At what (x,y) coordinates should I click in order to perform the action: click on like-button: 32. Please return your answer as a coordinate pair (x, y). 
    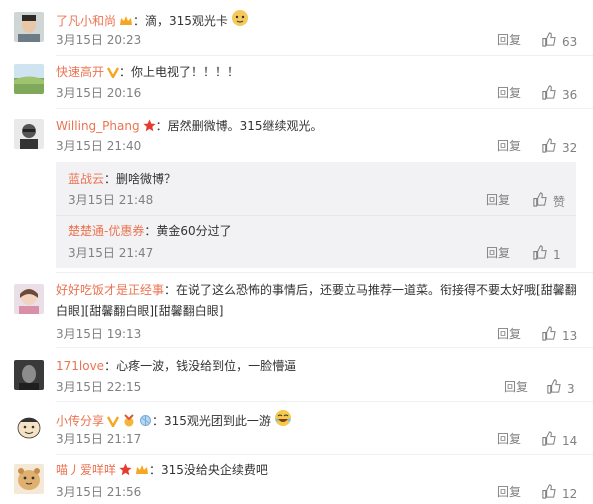
    Looking at the image, I should click on (559, 147).